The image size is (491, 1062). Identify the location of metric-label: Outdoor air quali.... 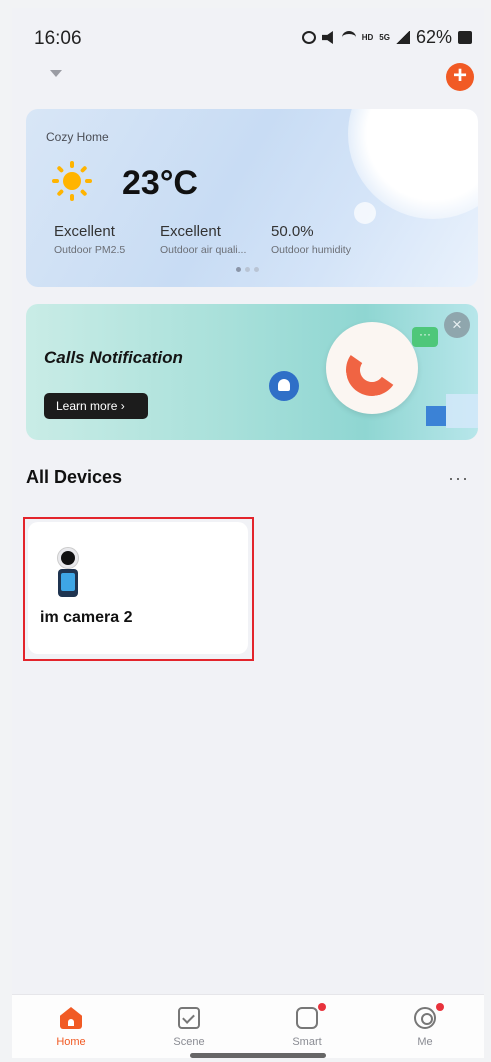
(203, 250).